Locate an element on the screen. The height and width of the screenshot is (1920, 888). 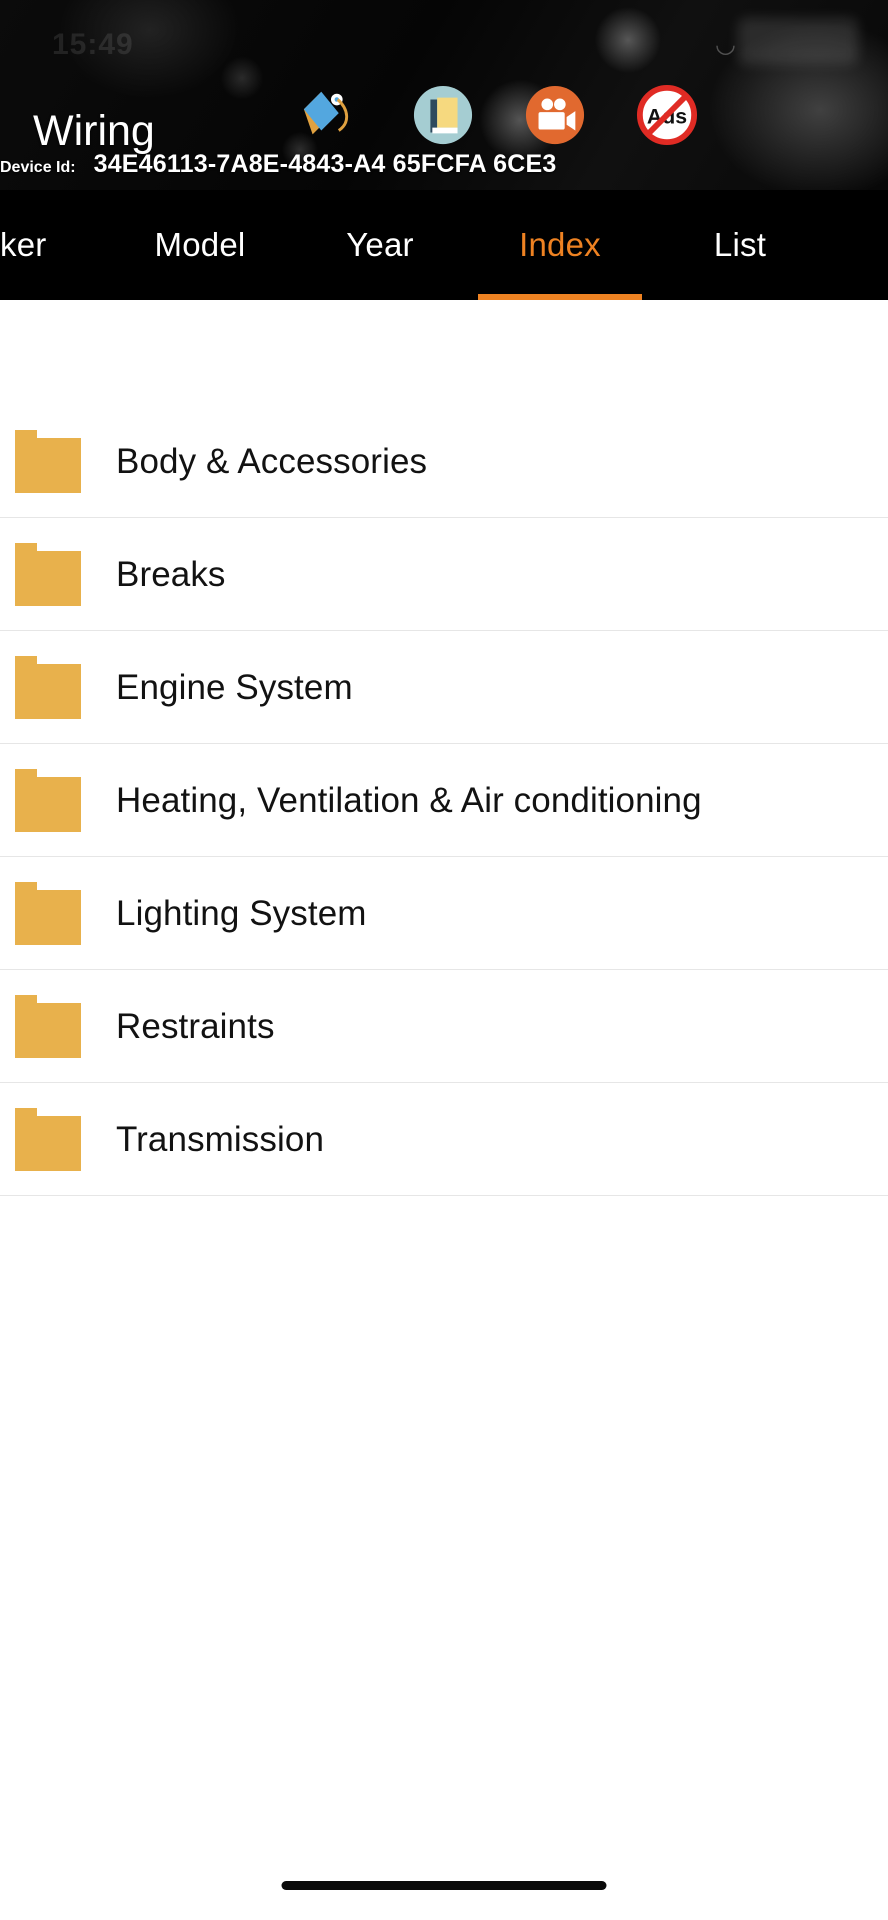
list-item: Lighting System is located at coordinates (444, 913).